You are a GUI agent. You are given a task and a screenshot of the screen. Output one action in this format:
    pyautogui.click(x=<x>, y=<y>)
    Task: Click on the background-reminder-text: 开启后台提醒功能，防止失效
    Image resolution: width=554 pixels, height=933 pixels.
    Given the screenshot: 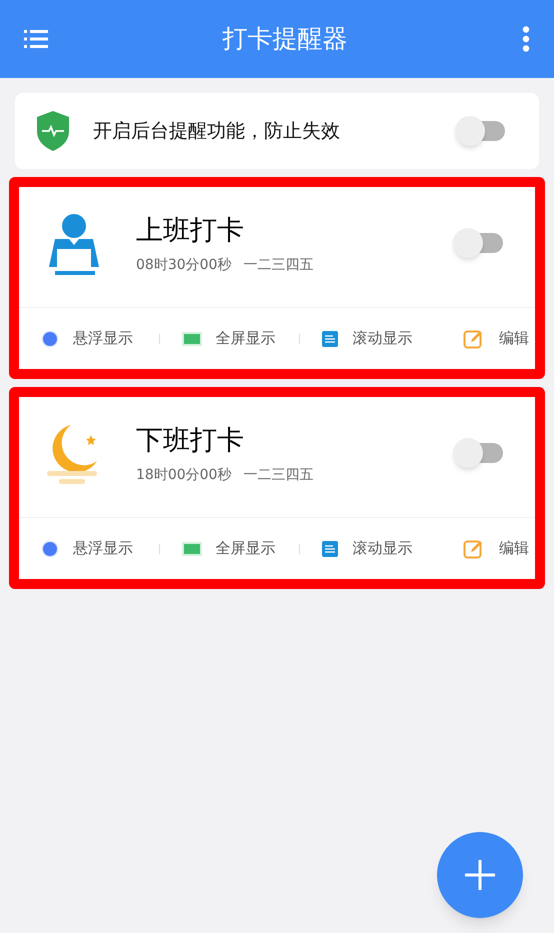 What is the action you would take?
    pyautogui.click(x=217, y=131)
    